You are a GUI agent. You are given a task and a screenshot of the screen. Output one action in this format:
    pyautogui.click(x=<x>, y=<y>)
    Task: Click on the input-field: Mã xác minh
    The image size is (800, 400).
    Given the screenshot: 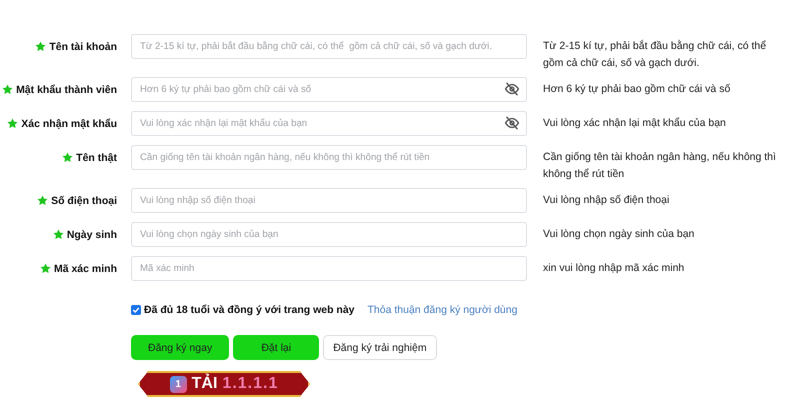 What is the action you would take?
    pyautogui.click(x=329, y=268)
    